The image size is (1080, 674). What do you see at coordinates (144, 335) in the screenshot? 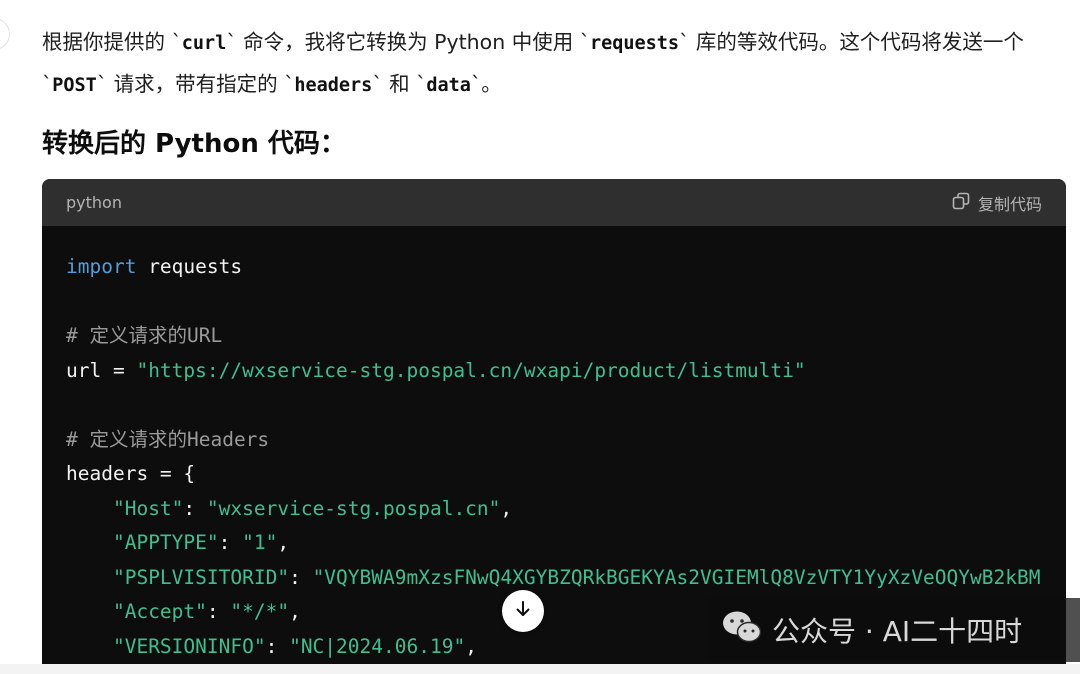
I see `code-comment: # 定义请求的URL` at bounding box center [144, 335].